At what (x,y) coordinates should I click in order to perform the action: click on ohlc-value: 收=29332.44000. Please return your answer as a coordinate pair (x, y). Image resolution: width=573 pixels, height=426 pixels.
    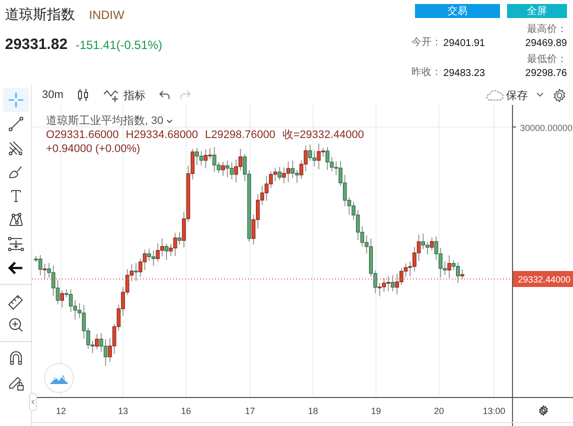
    Looking at the image, I should click on (323, 135).